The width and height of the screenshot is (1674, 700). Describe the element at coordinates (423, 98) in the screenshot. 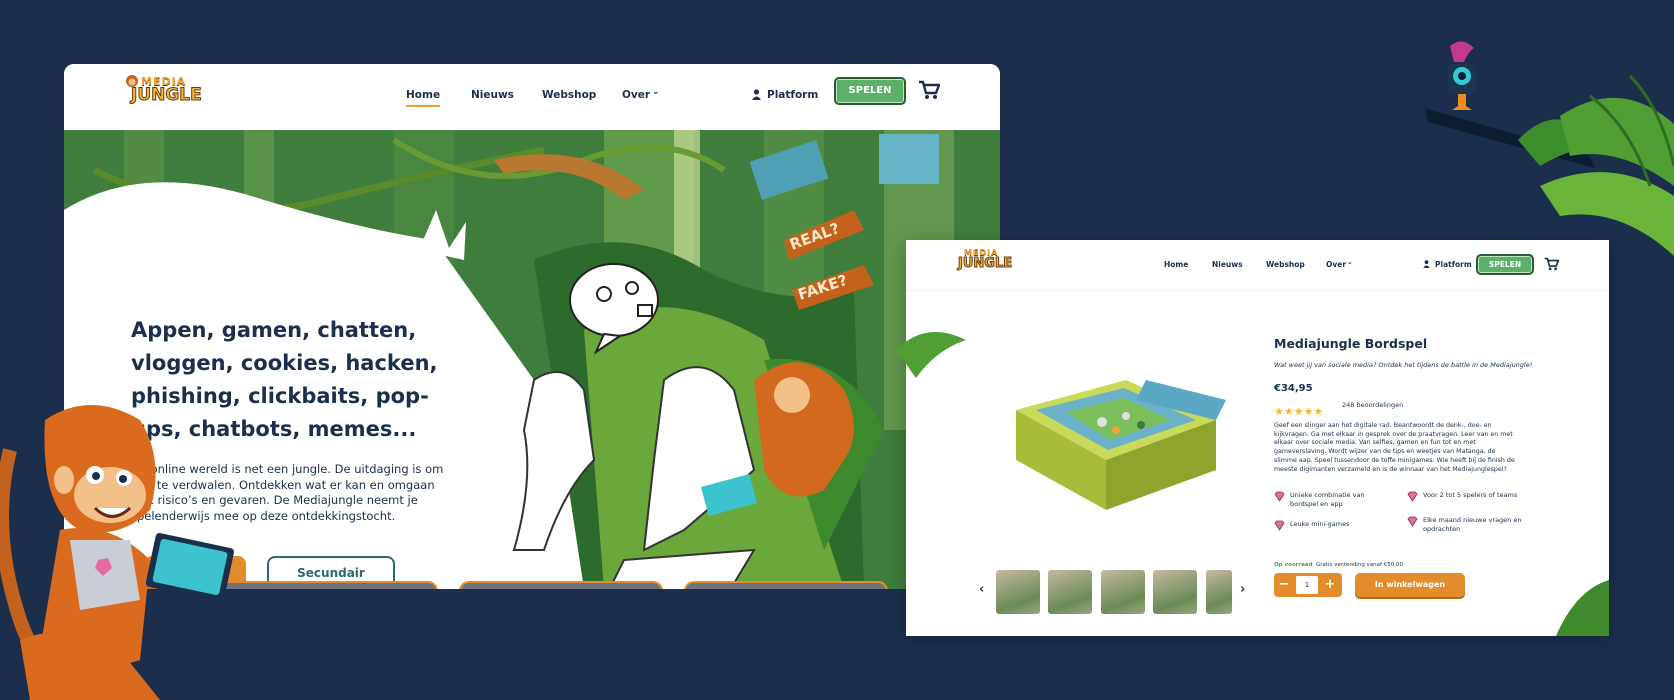

I see `nav-home: Home` at that location.